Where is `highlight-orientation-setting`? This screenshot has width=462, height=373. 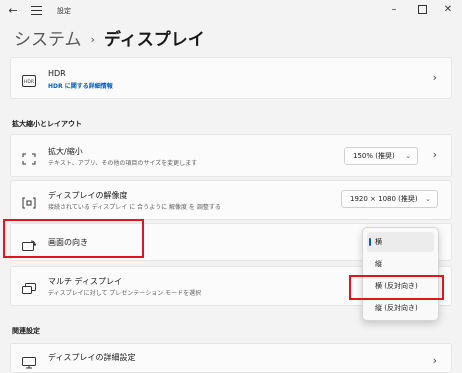 highlight-orientation-setting is located at coordinates (73, 238).